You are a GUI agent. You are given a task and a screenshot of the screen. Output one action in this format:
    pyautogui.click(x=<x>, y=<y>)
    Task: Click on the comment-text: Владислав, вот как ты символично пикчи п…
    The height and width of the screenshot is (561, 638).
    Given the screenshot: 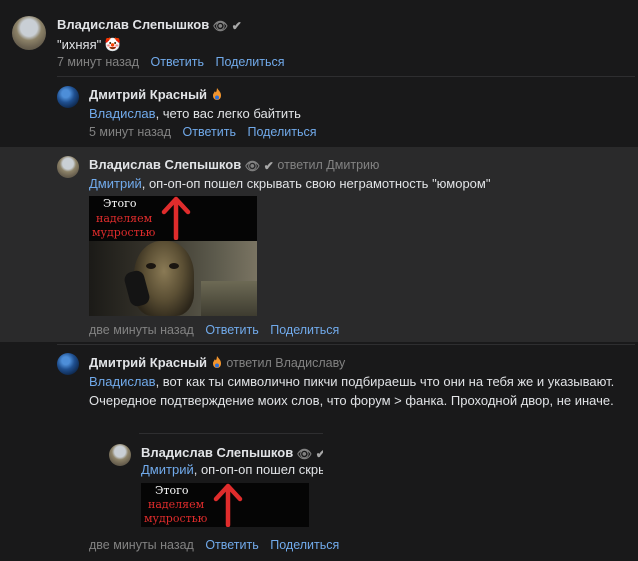 What is the action you would take?
    pyautogui.click(x=359, y=391)
    